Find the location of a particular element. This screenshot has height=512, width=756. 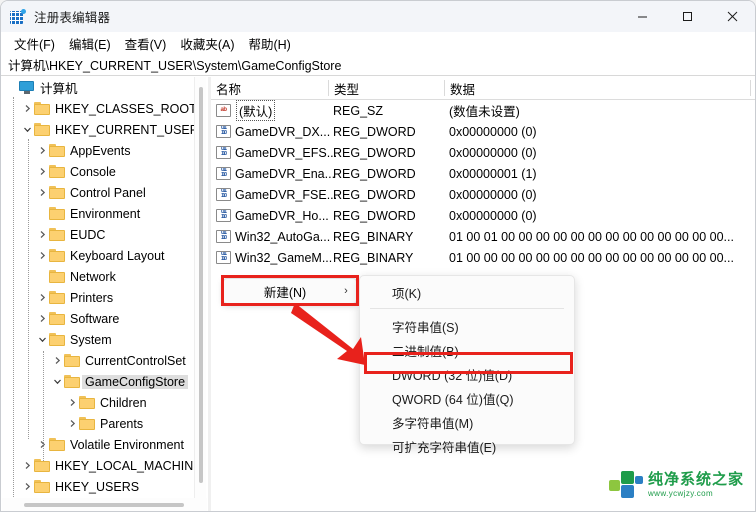

value-type: REG_BINARY is located at coordinates (373, 257).